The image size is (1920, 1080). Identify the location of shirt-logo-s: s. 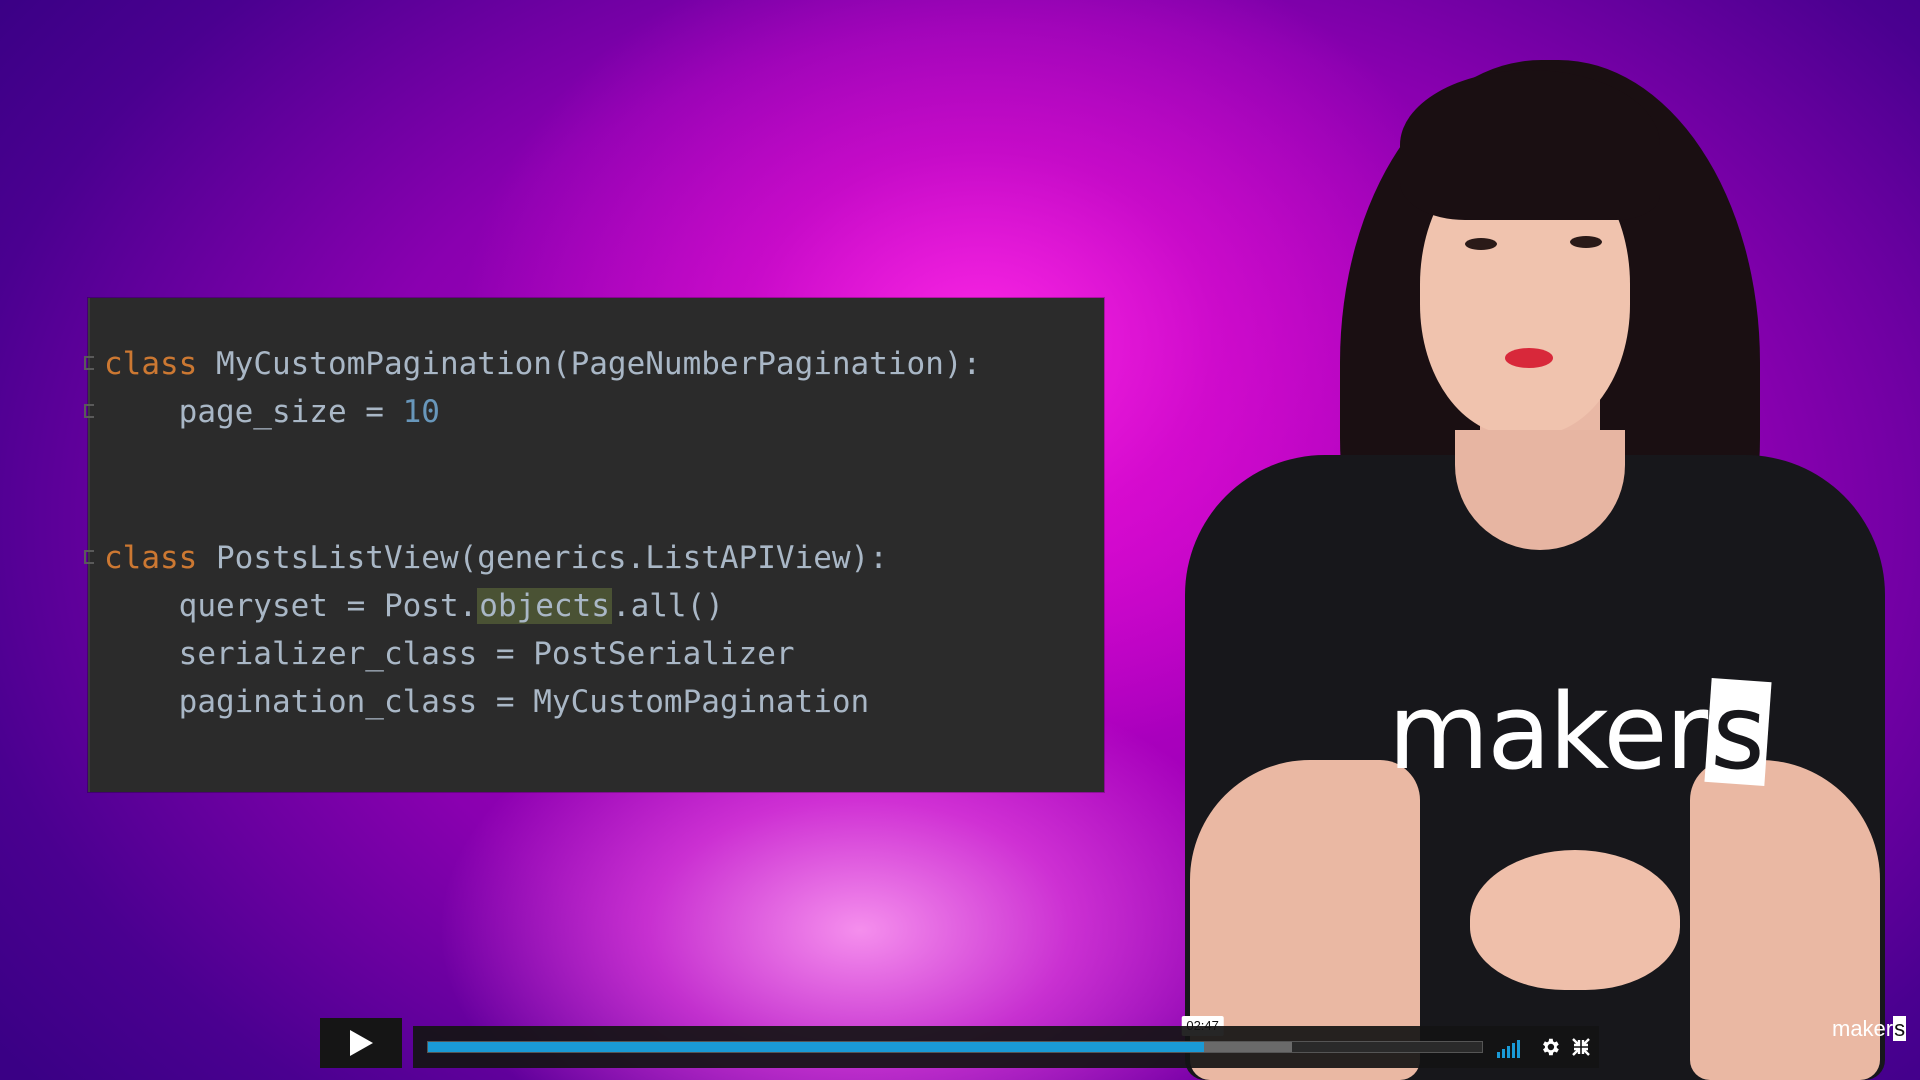
(1738, 732).